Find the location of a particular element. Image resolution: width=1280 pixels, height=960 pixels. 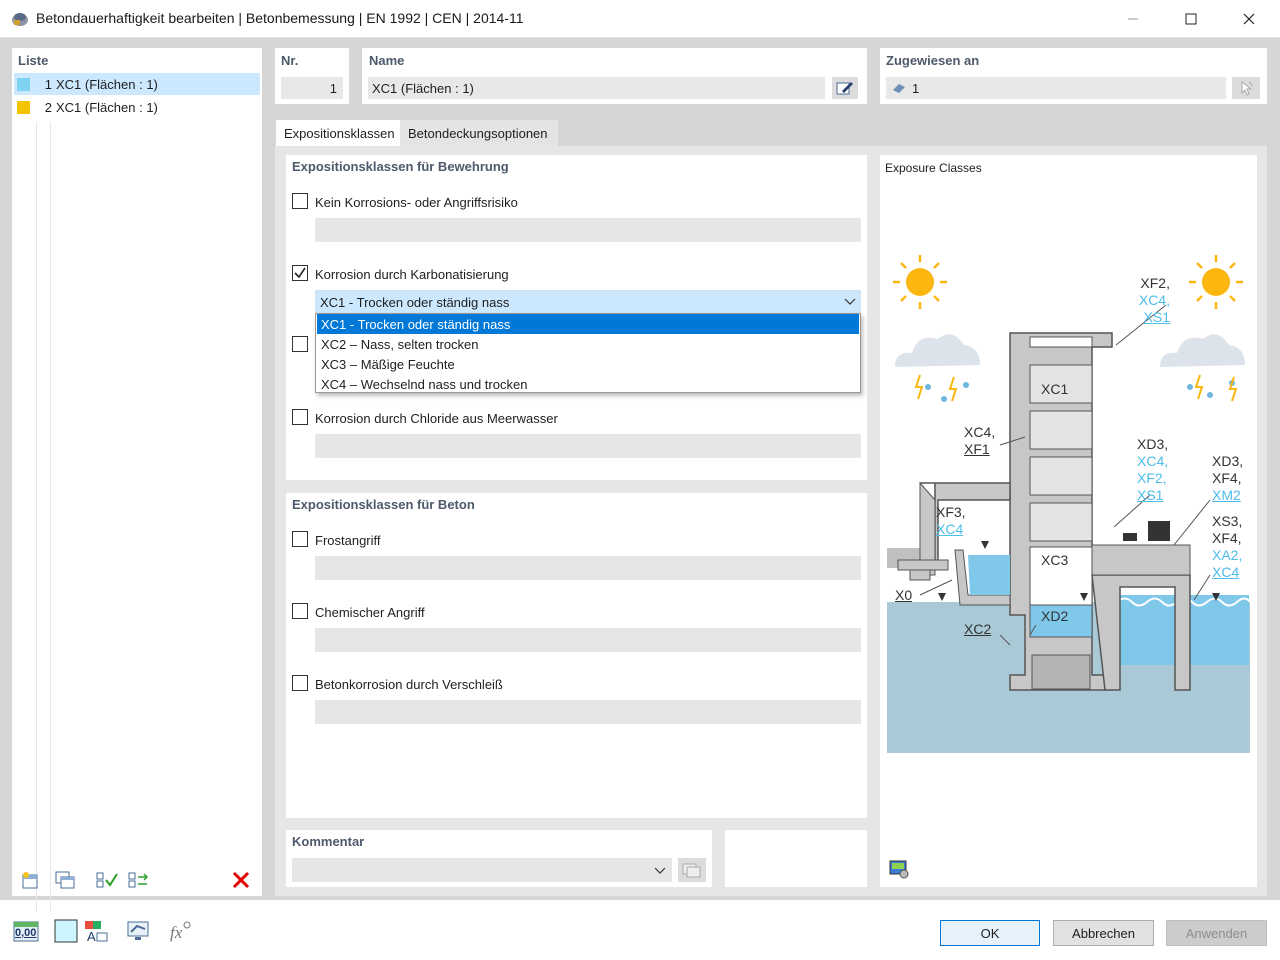

concrete-title: Expositionsklassen für Beton is located at coordinates (383, 504).